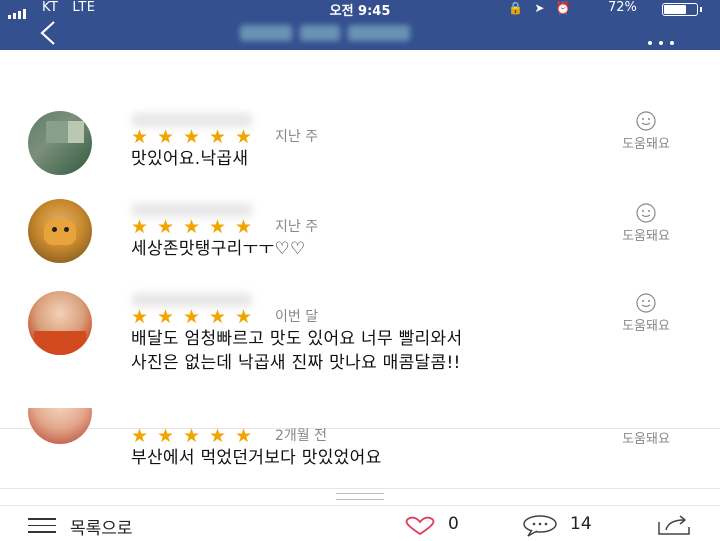 The height and width of the screenshot is (541, 720). I want to click on chevron-left-icon, so click(47, 33).